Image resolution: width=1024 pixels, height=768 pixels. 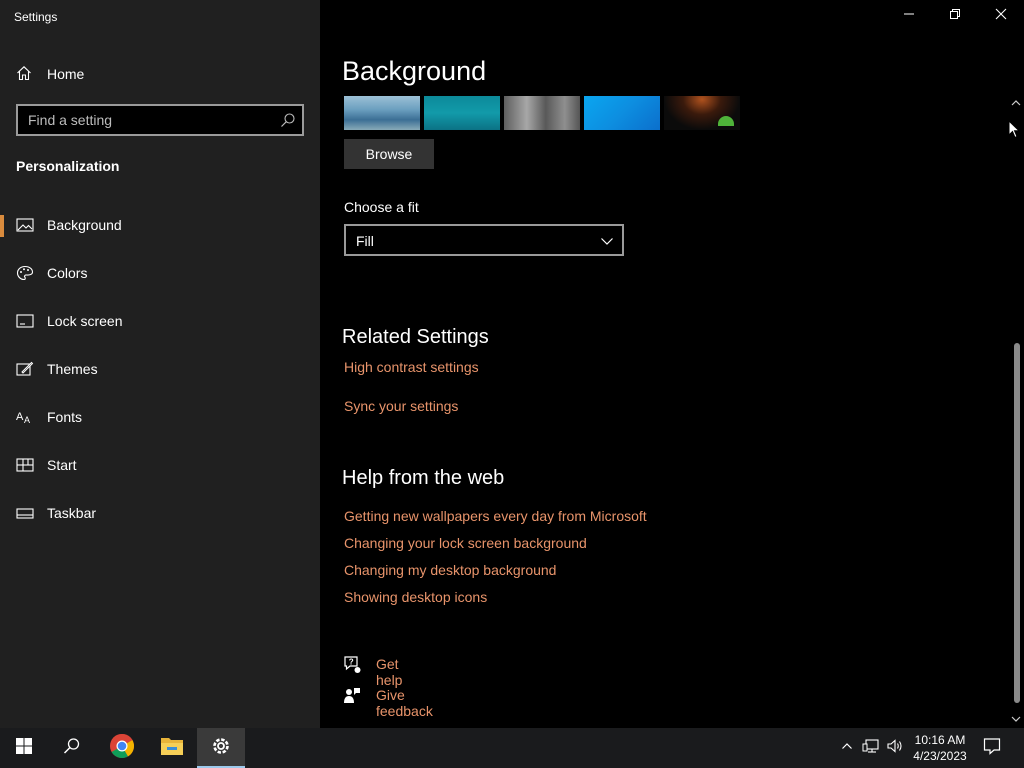 I want to click on file-explorer-icon, so click(x=172, y=748).